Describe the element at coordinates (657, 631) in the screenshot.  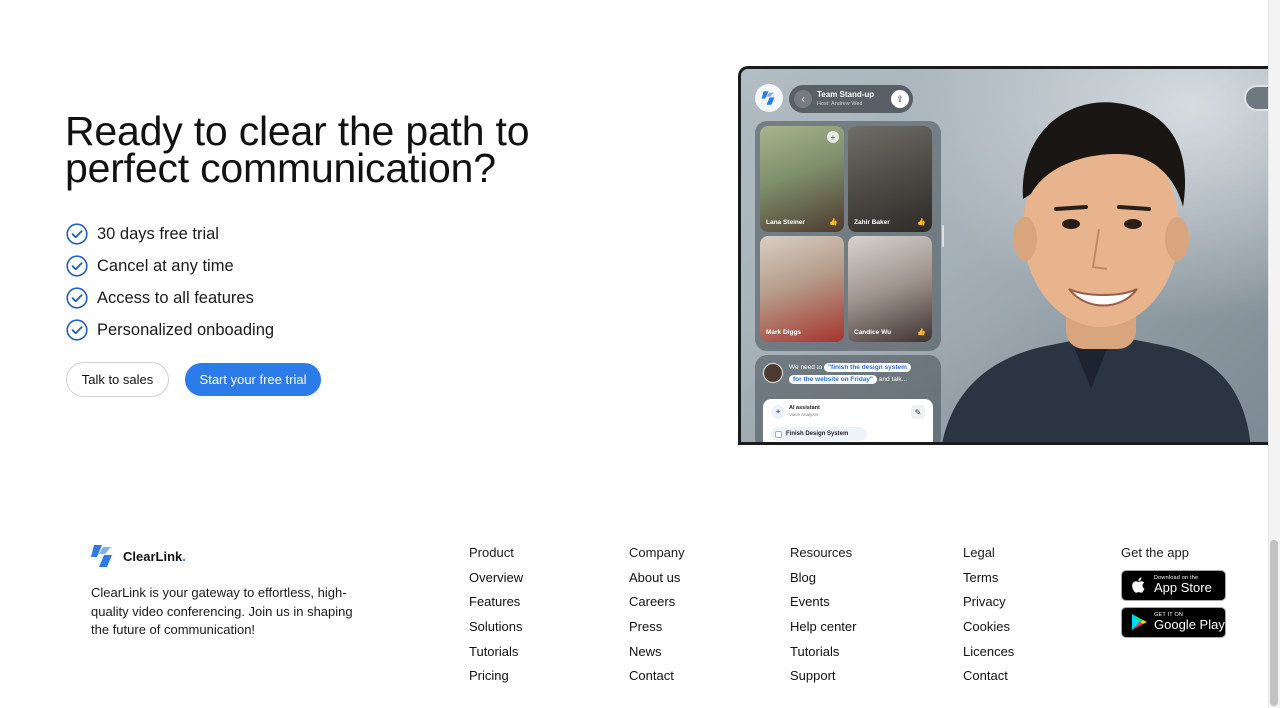
I see `footer-link-press: Press` at that location.